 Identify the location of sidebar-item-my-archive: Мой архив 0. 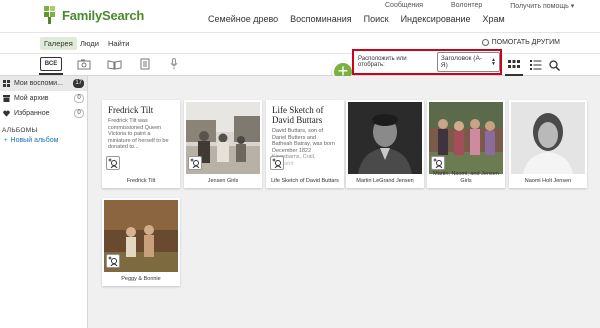
(43, 98).